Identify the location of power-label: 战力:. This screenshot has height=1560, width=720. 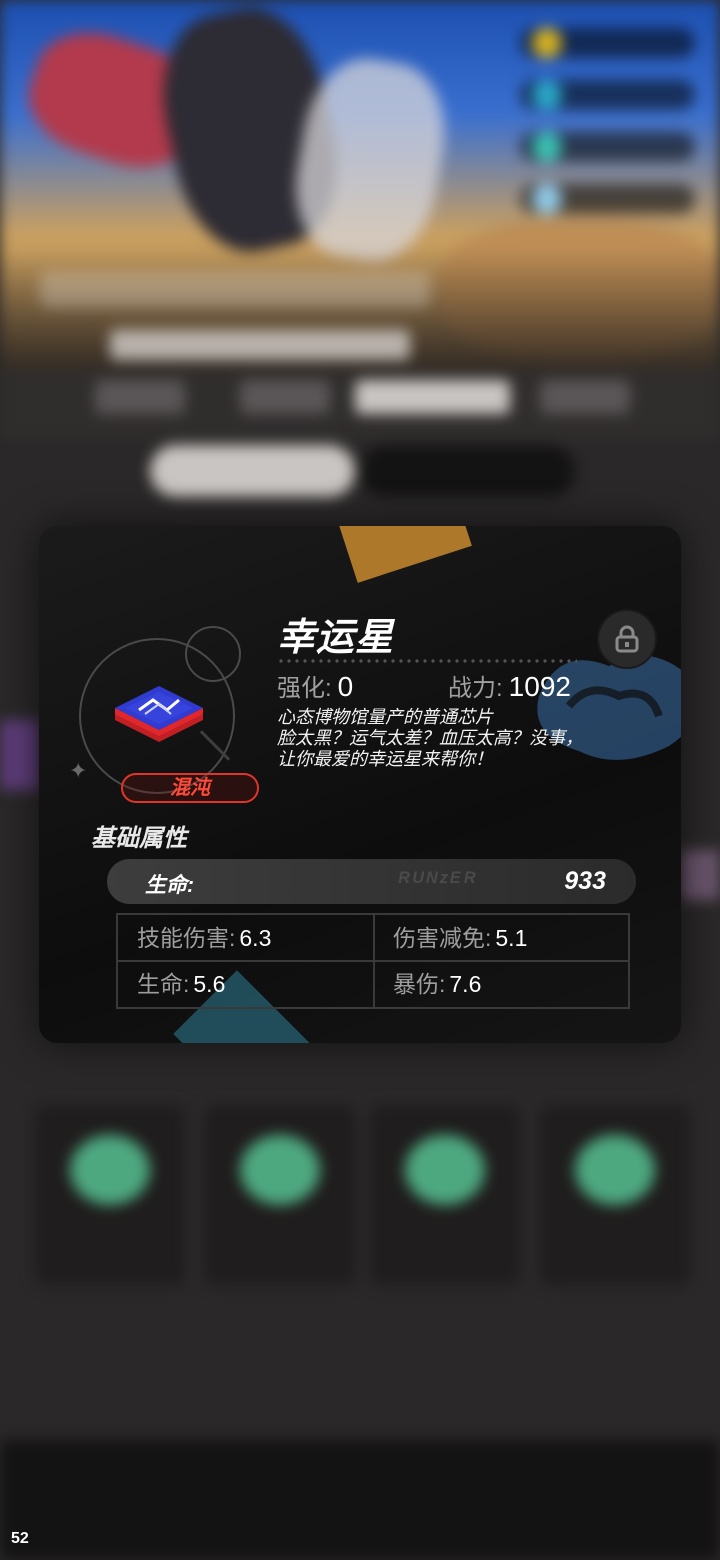
(475, 688).